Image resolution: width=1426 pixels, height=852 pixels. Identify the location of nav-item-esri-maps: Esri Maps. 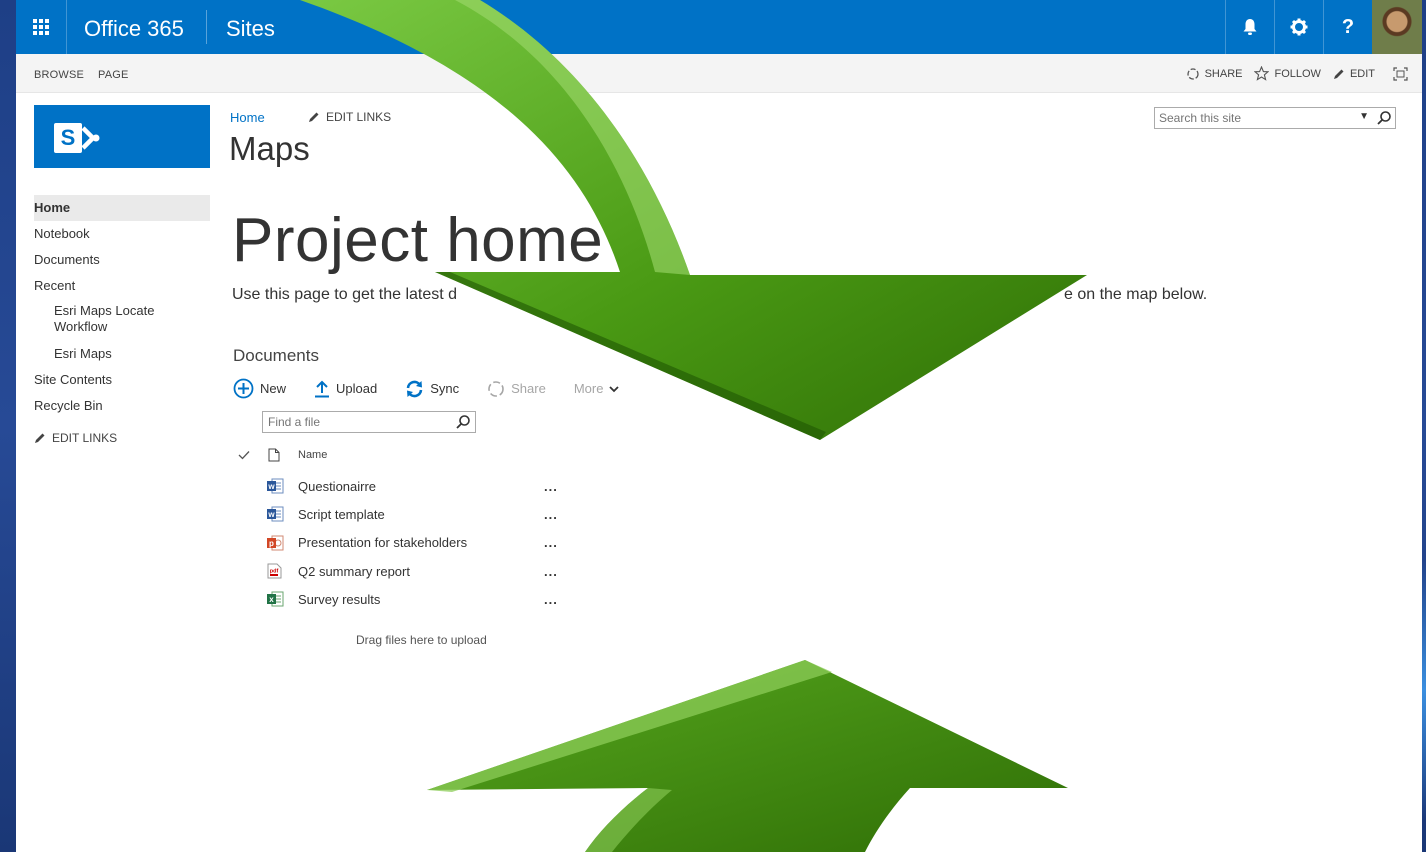
(122, 354).